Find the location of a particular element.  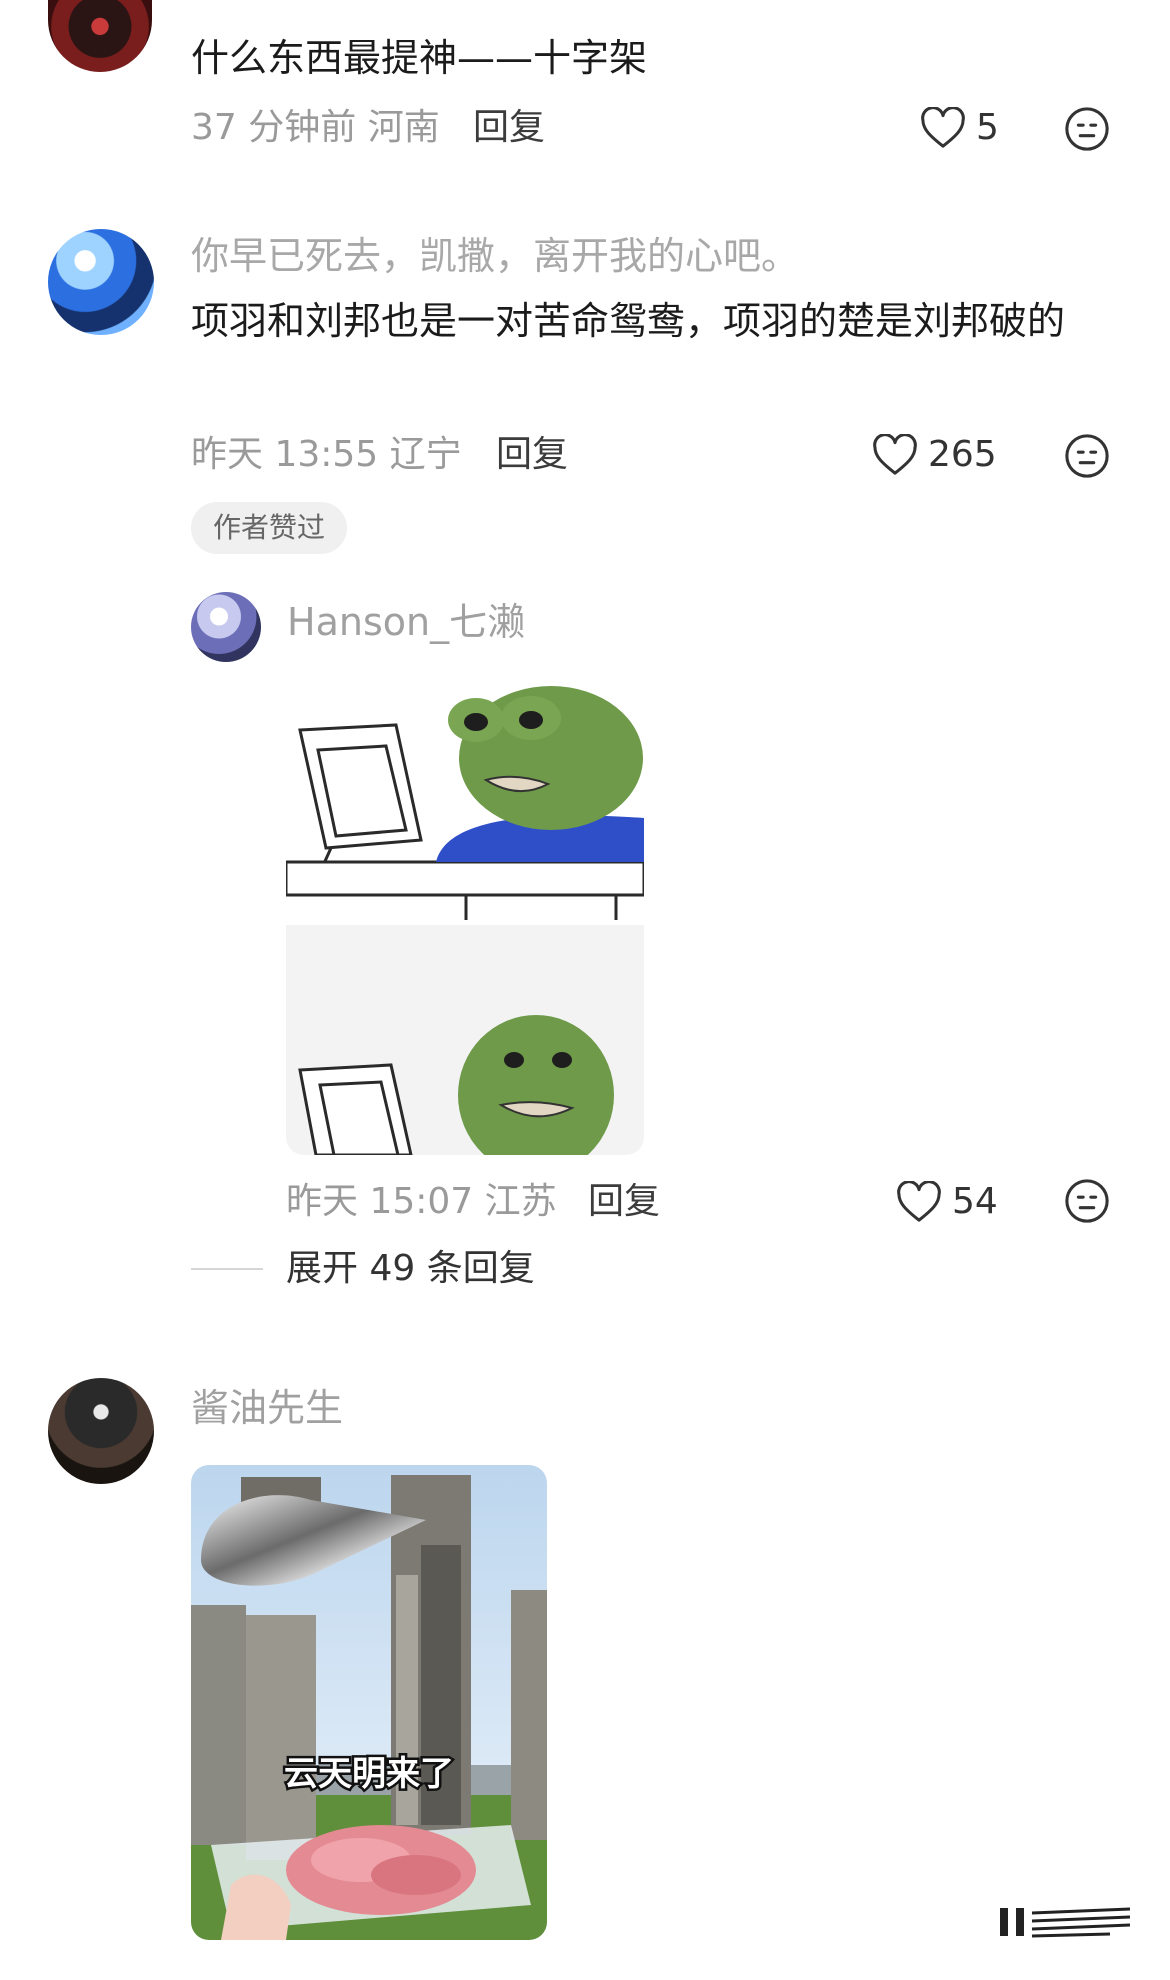

comment-meta: 昨天 13:55 辽宁 is located at coordinates (326, 455).